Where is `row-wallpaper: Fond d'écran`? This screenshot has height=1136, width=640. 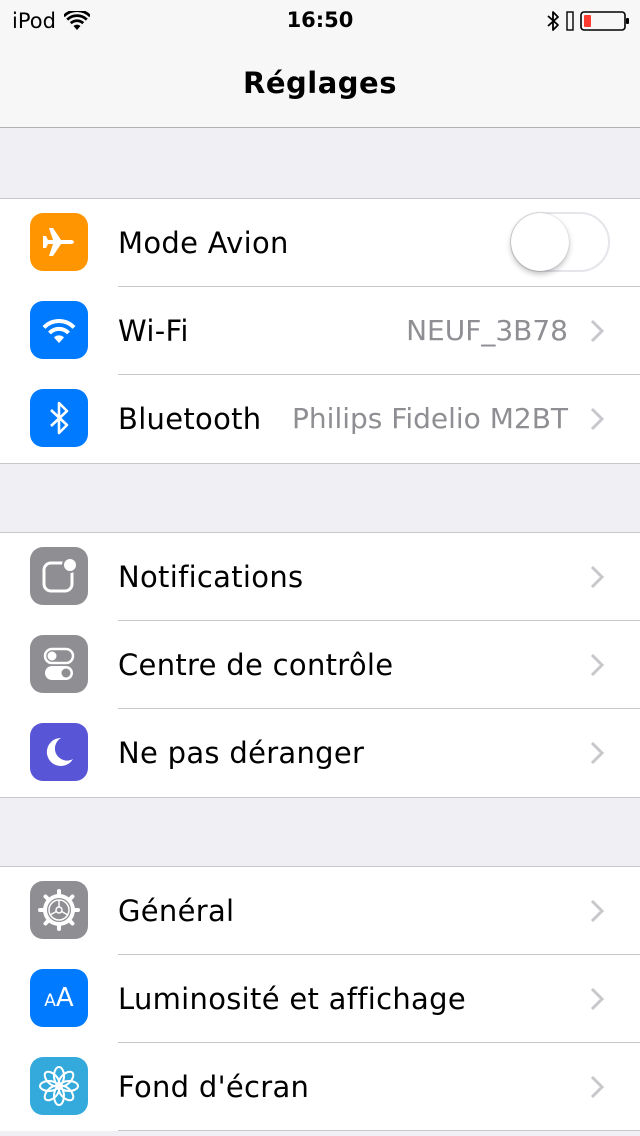
row-wallpaper: Fond d'écran is located at coordinates (320, 1087).